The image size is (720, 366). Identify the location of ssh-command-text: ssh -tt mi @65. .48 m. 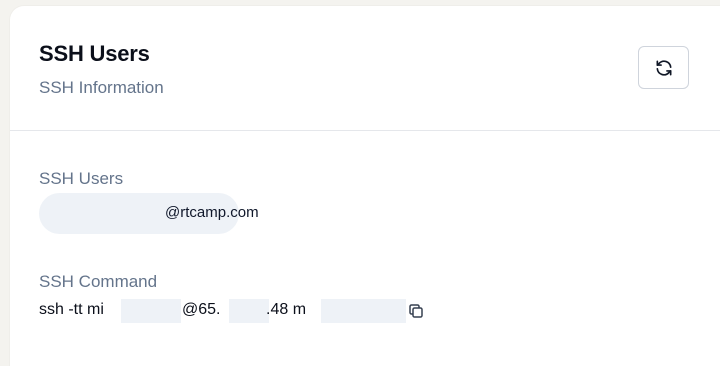
(249, 311).